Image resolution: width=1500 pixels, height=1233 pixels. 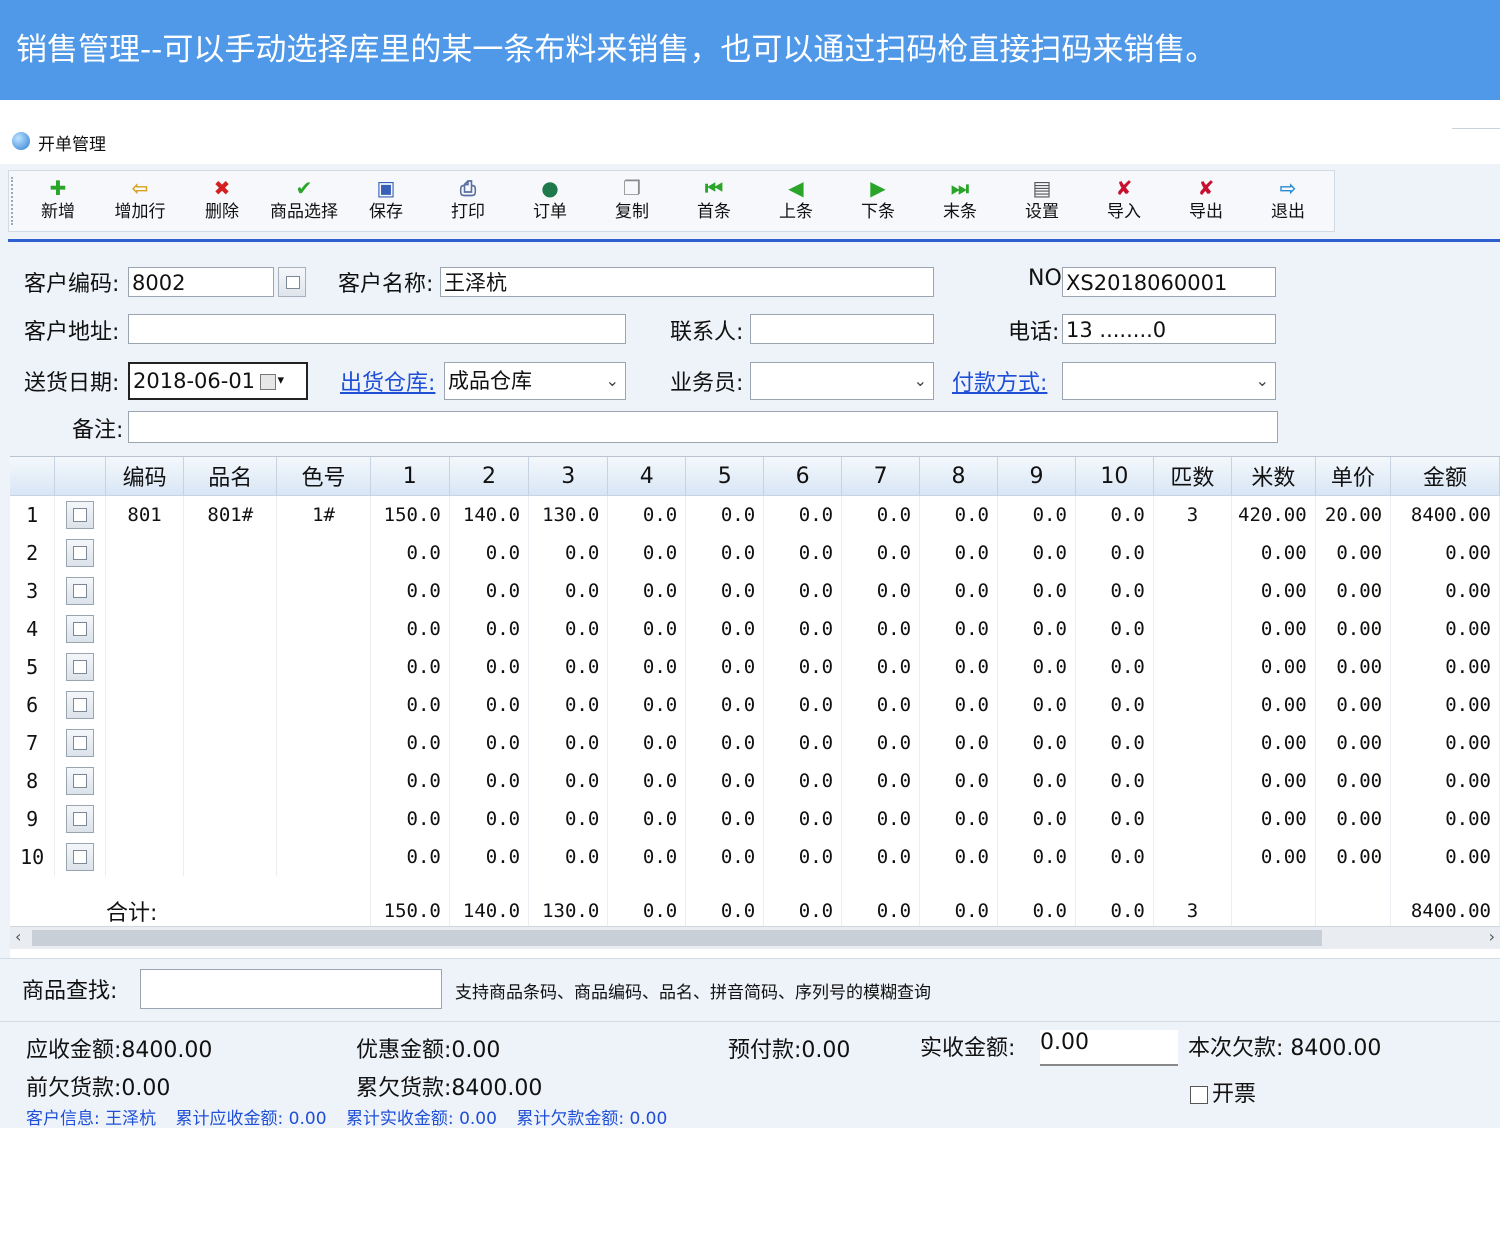 What do you see at coordinates (1169, 329) in the screenshot?
I see `phone-field: 13 ........0` at bounding box center [1169, 329].